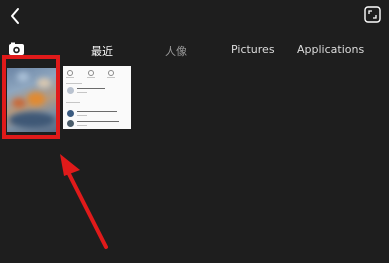 The image size is (389, 263). What do you see at coordinates (176, 51) in the screenshot?
I see `tab-portrait: 人像` at bounding box center [176, 51].